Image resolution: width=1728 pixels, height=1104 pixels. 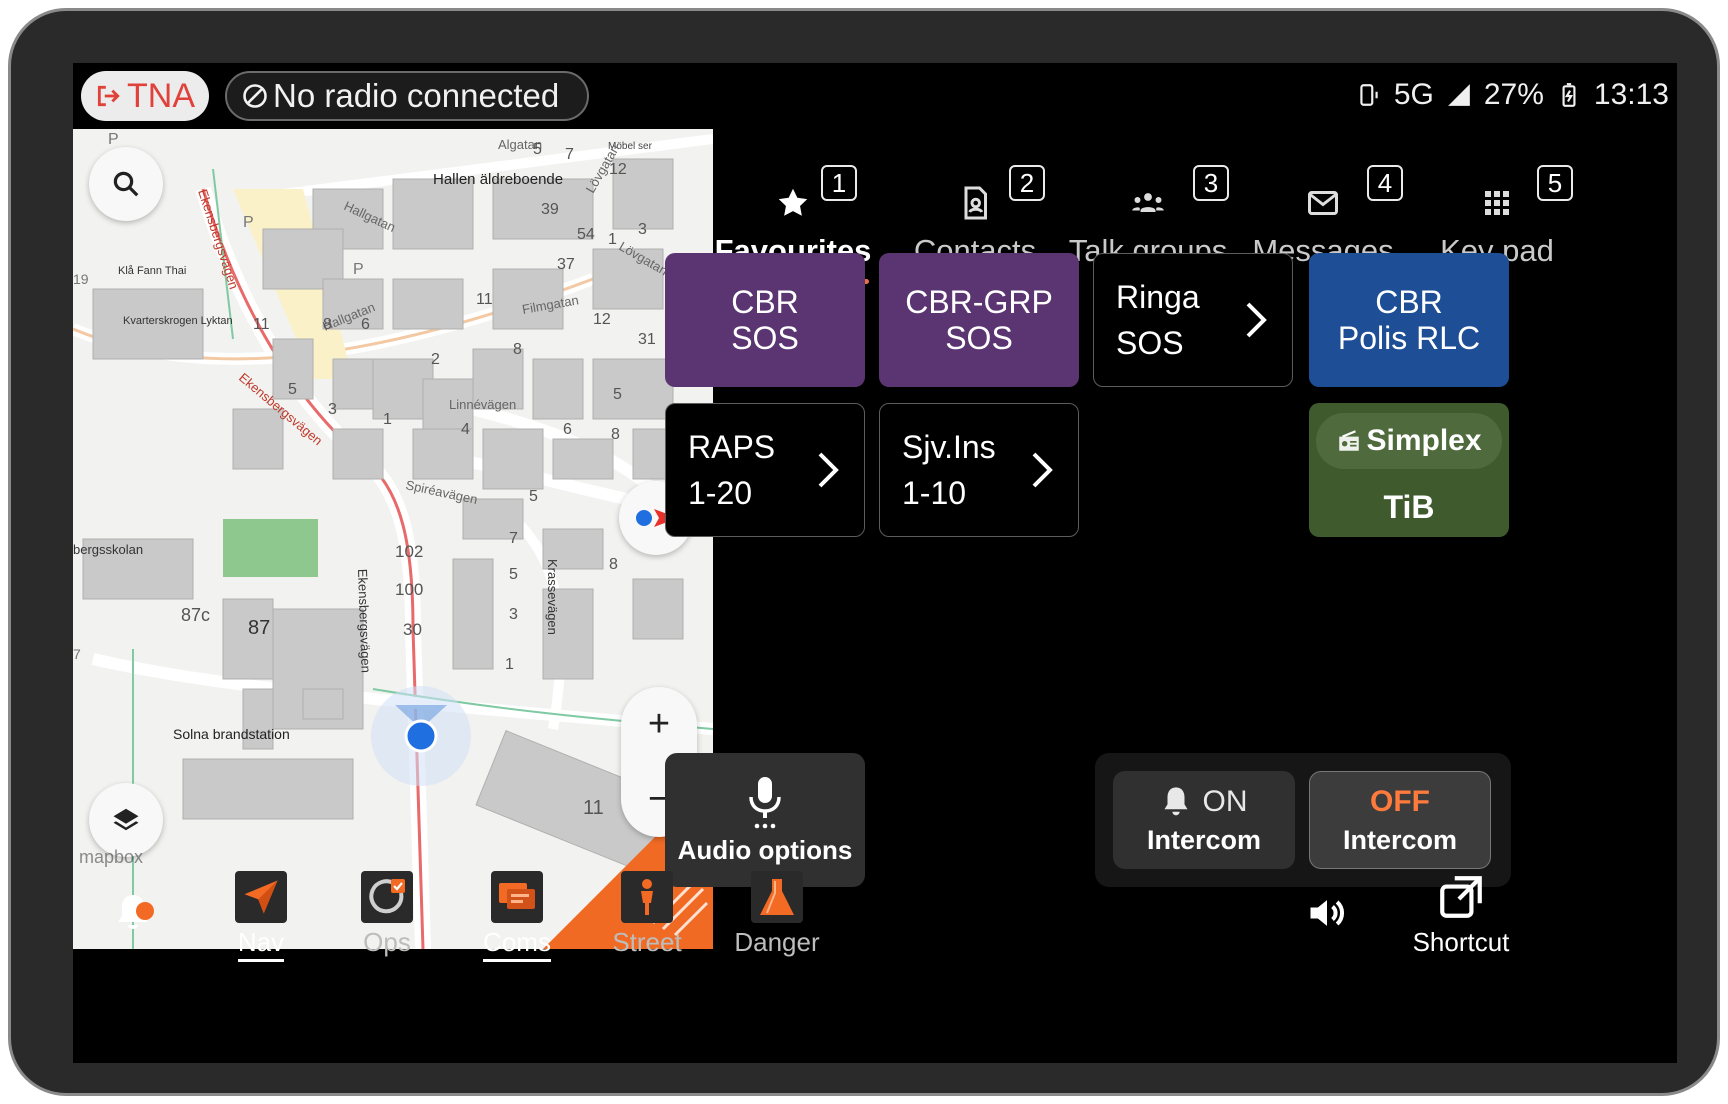 I want to click on tile-line1: Ringa, so click(x=1158, y=297).